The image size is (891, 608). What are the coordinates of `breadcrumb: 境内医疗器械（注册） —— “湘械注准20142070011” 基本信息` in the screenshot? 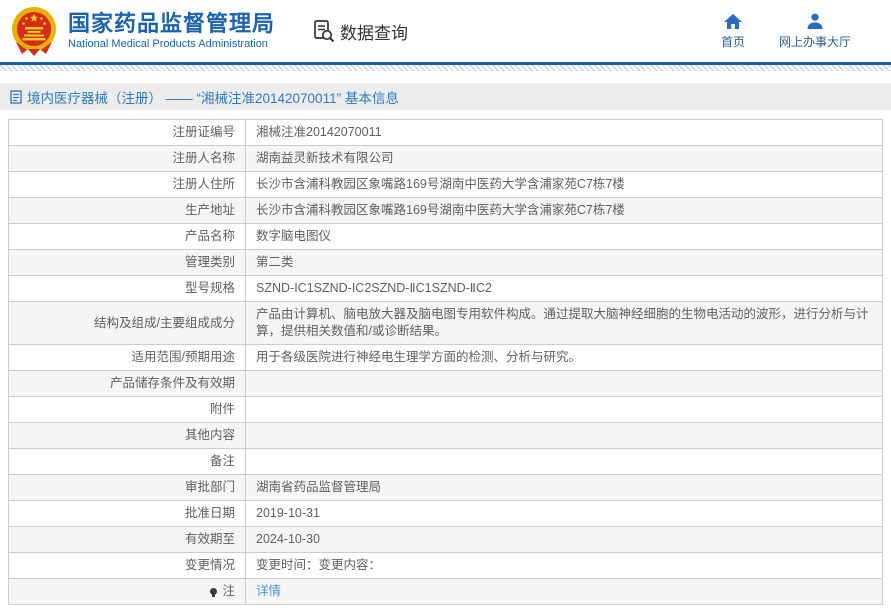 It's located at (445, 96).